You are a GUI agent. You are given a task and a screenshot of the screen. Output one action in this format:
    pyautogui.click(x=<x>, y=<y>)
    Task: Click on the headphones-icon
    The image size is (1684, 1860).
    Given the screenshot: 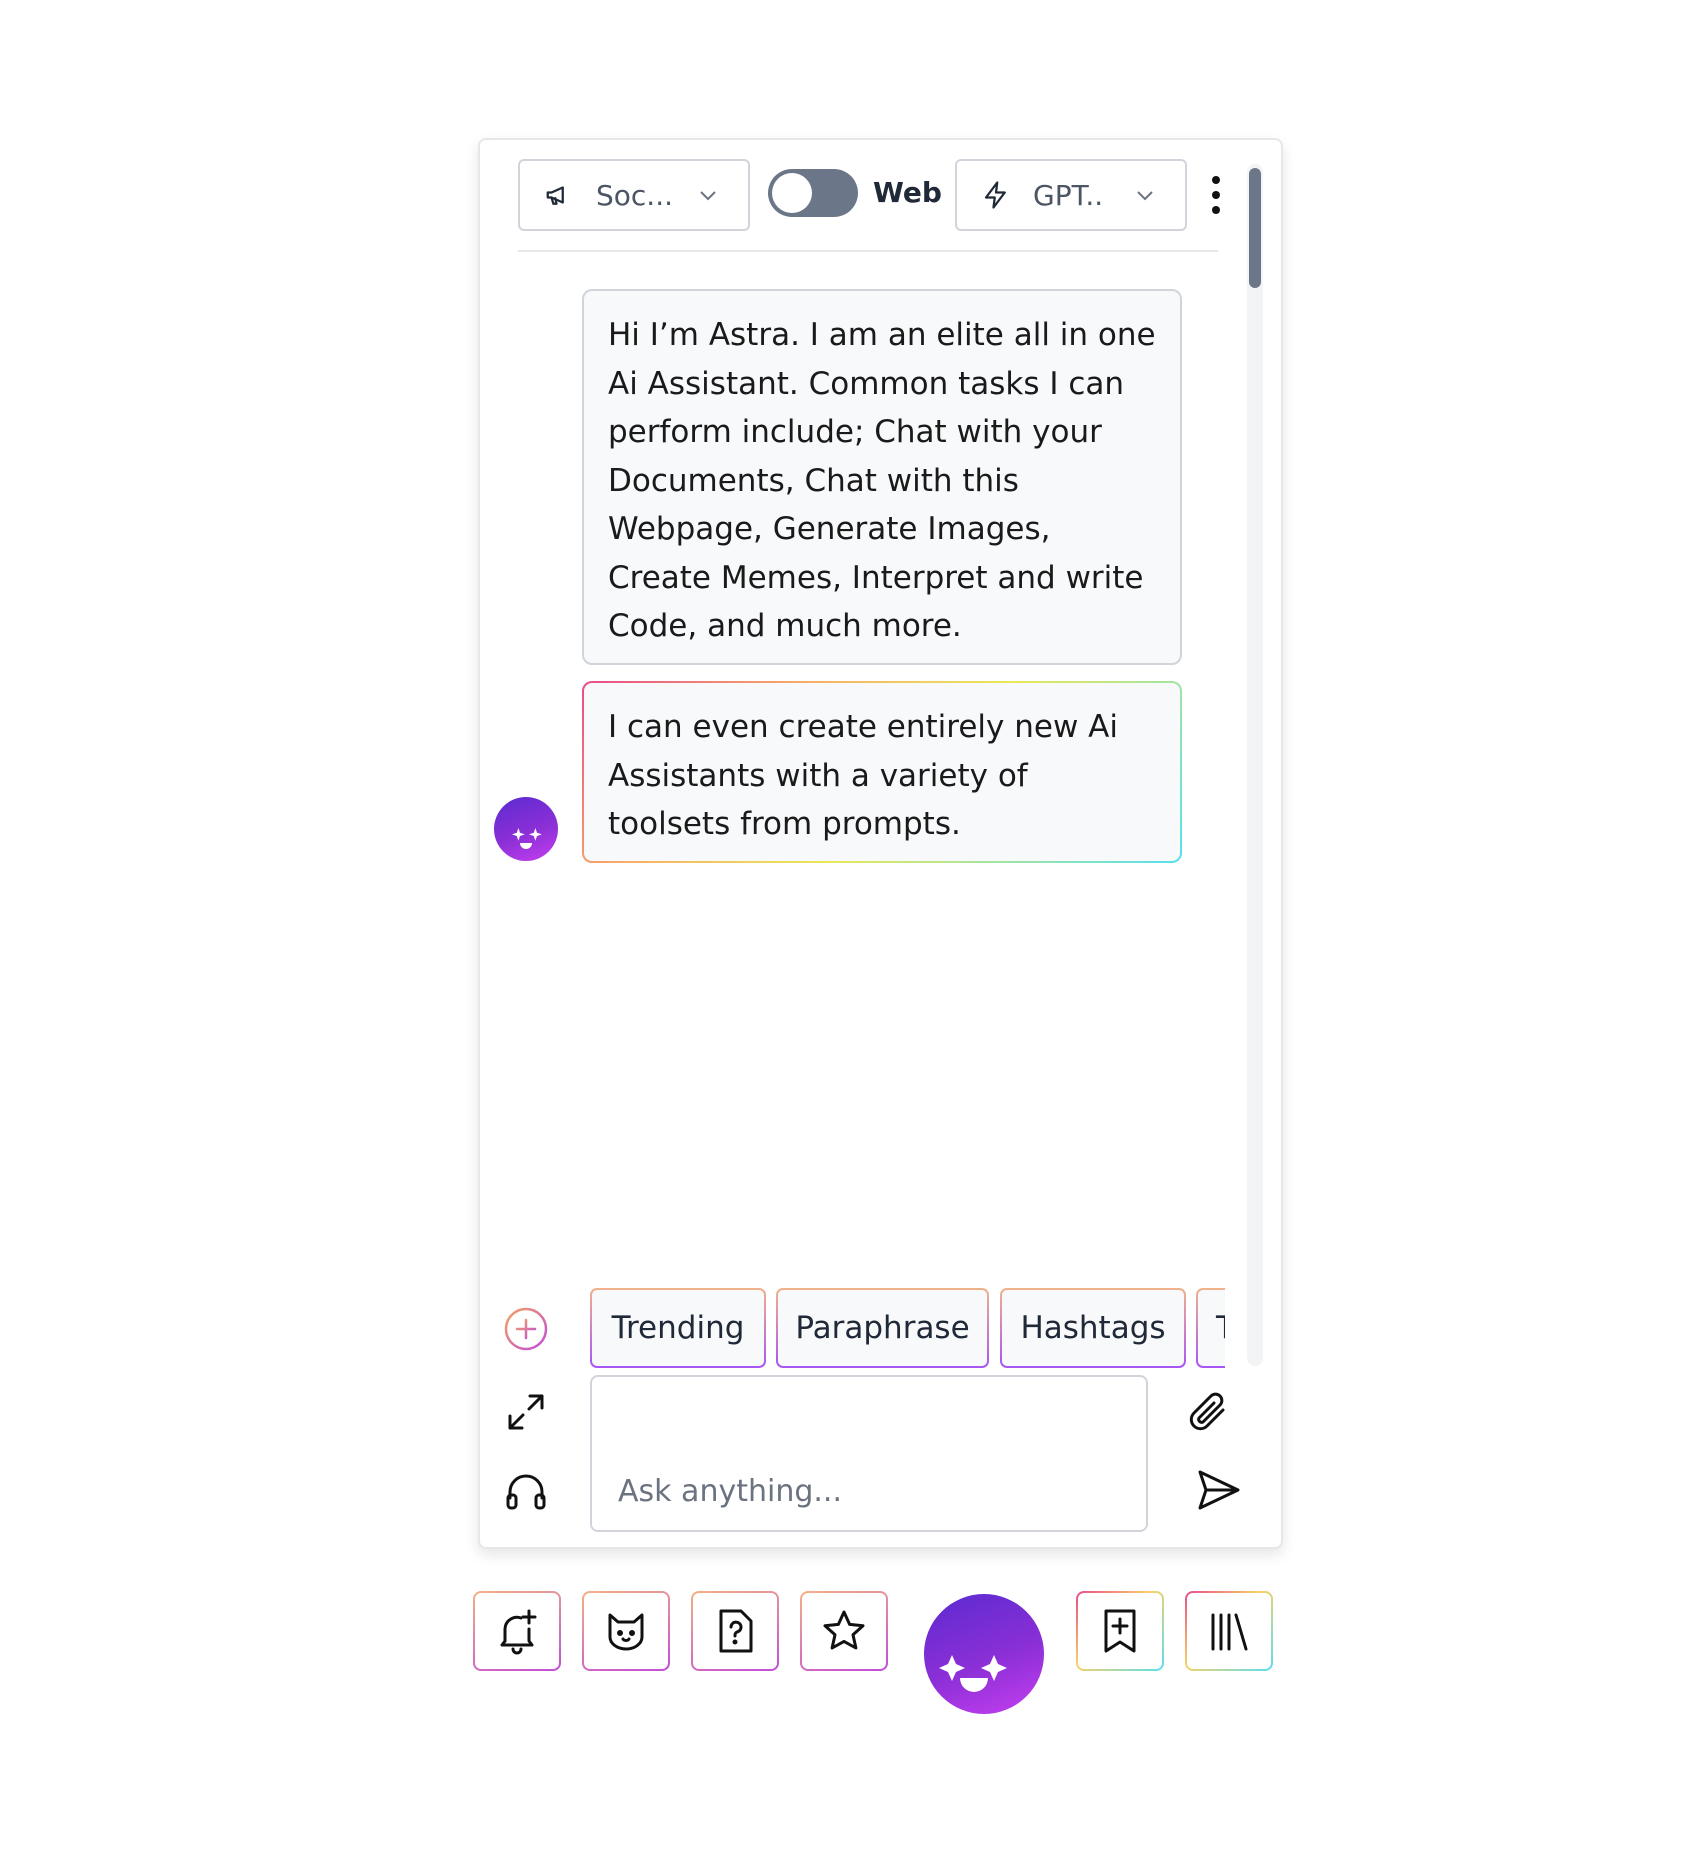 What is the action you would take?
    pyautogui.click(x=526, y=1490)
    